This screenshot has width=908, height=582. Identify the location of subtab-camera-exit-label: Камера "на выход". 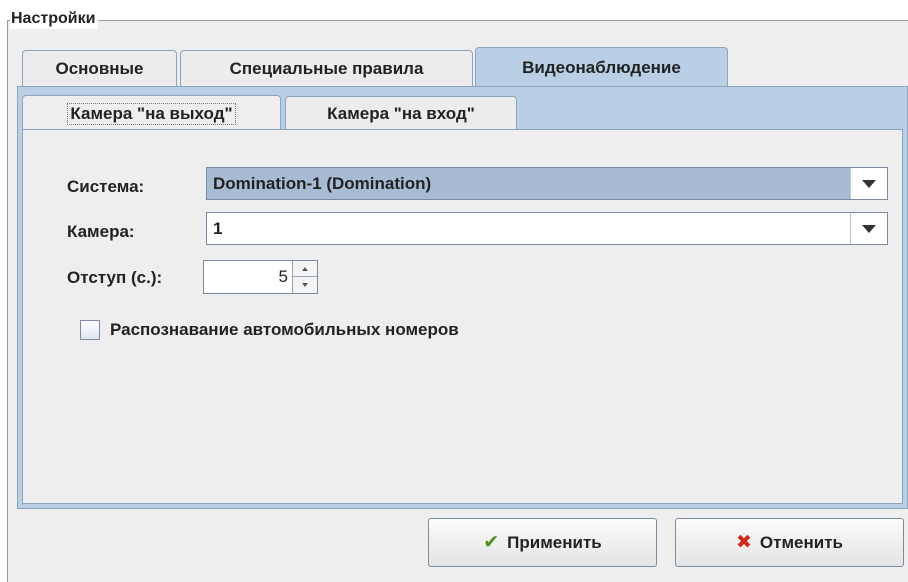
(151, 113).